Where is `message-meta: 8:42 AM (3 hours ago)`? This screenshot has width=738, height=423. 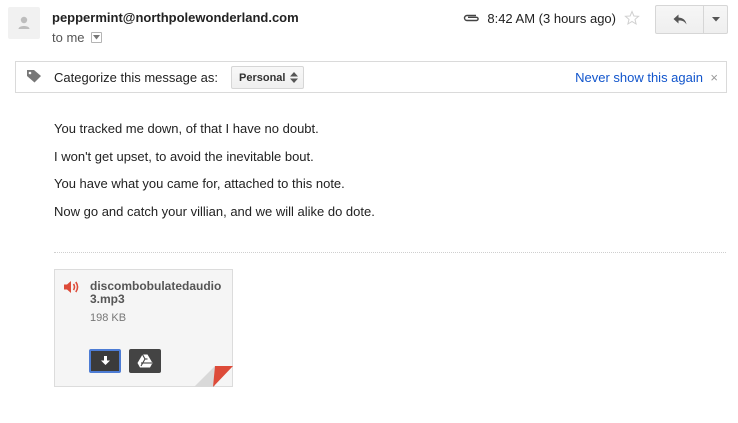
message-meta: 8:42 AM (3 hours ago) is located at coordinates (551, 18).